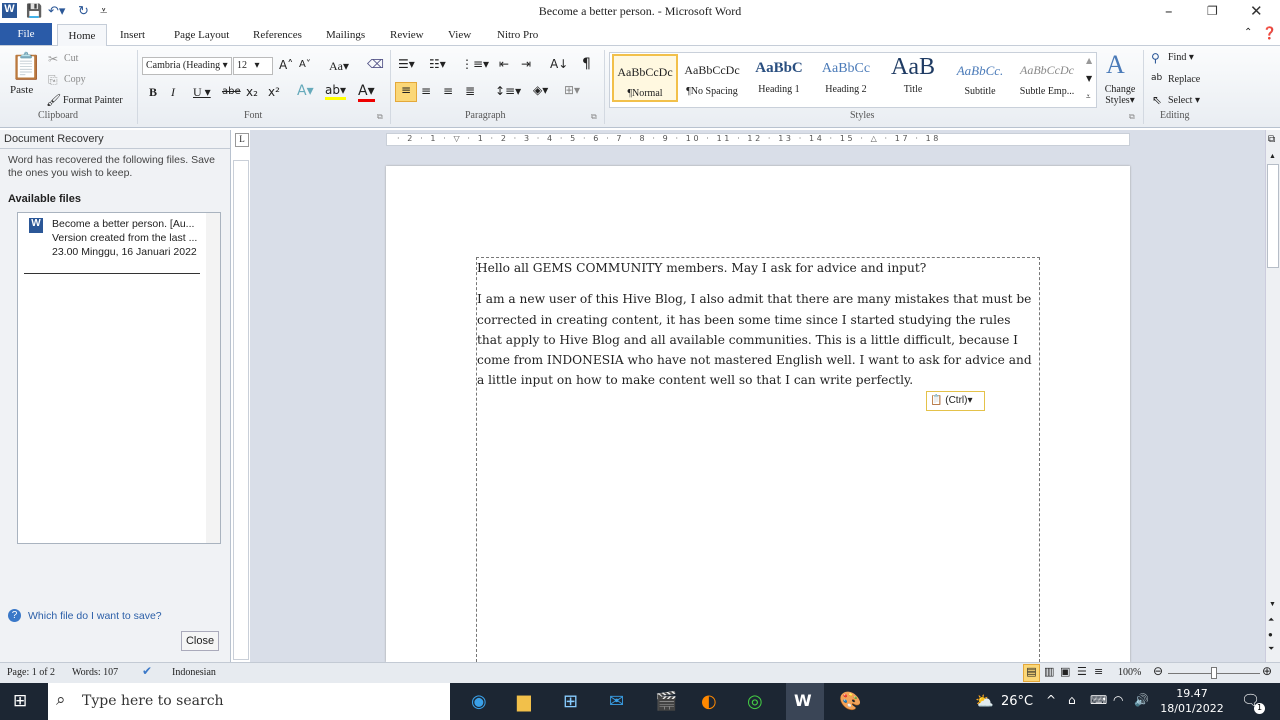  I want to click on align-right-icon: ≡, so click(448, 91).